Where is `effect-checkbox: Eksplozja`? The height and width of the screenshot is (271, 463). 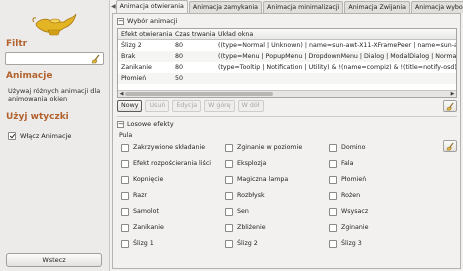 effect-checkbox: Eksplozja is located at coordinates (277, 163).